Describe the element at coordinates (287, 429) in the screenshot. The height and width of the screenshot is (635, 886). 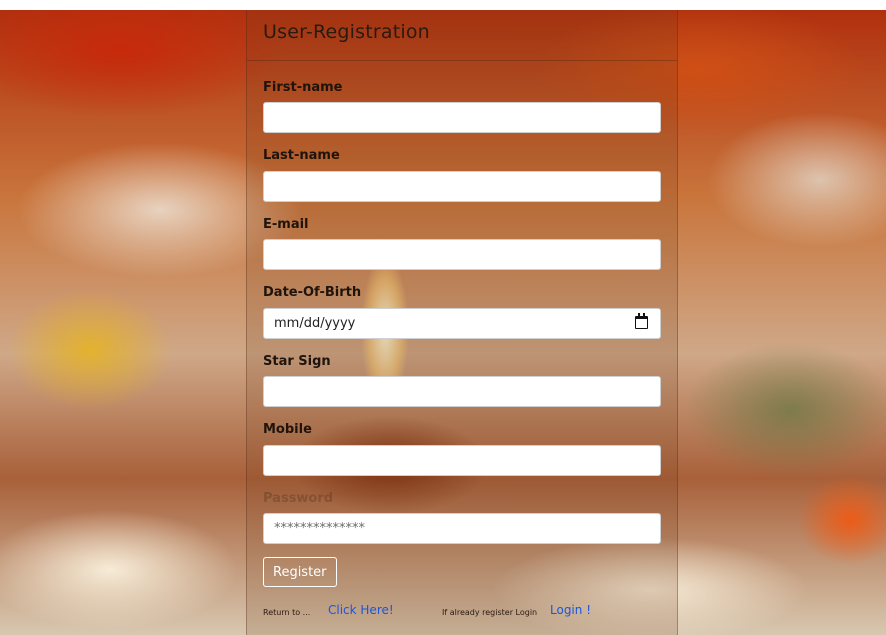
I see `mobile-label: Mobile` at that location.